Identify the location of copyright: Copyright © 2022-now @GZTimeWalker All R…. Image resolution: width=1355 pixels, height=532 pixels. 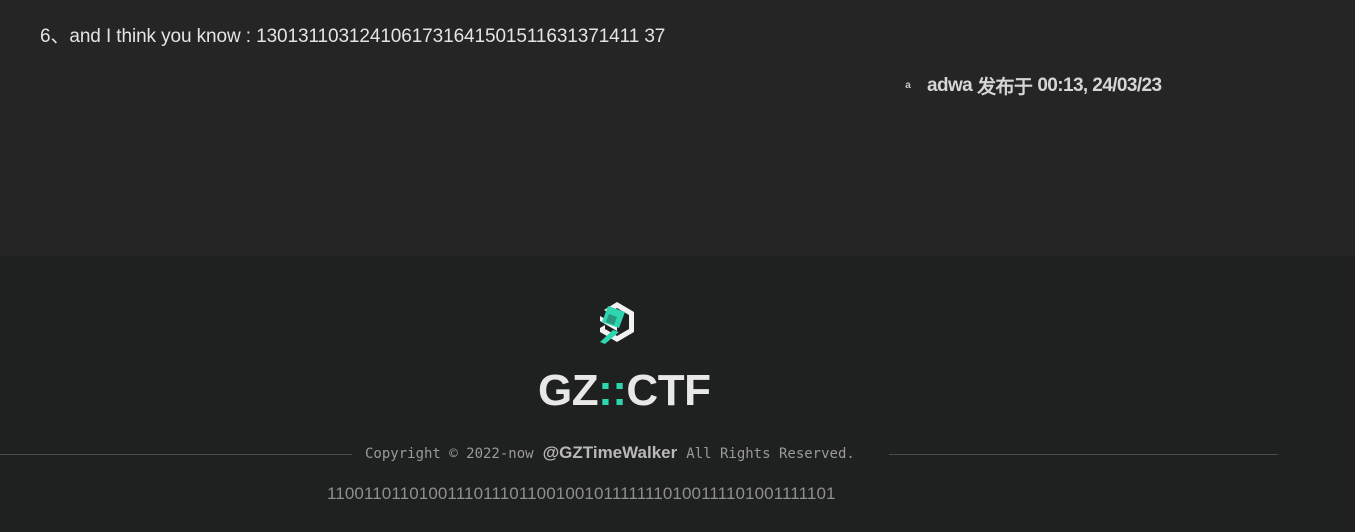
(610, 453).